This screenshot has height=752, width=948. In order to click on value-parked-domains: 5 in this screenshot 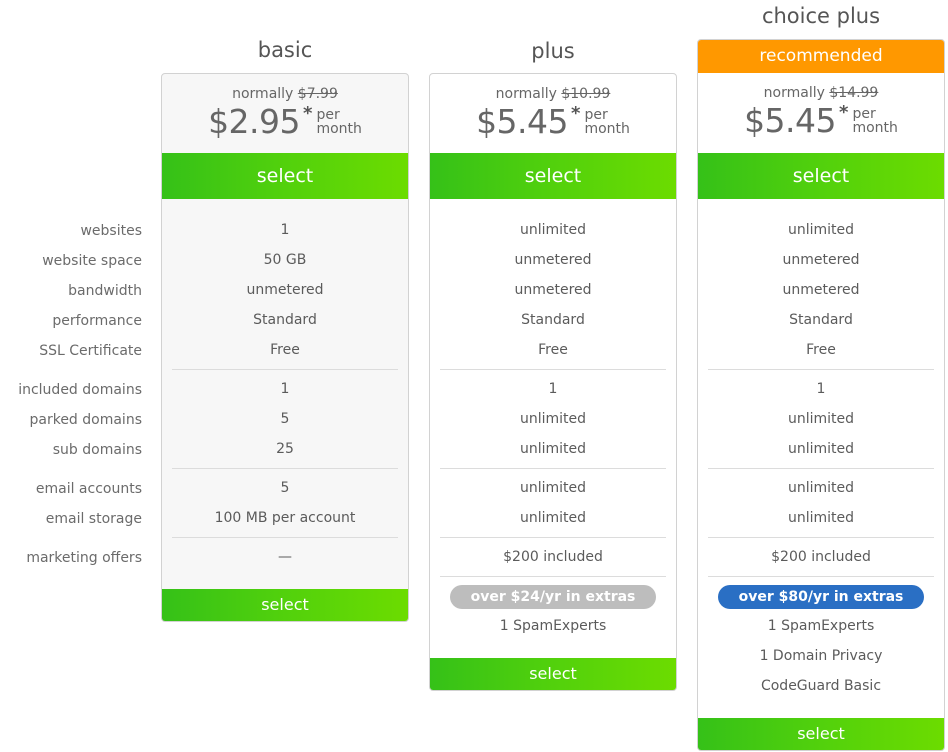, I will do `click(285, 419)`.